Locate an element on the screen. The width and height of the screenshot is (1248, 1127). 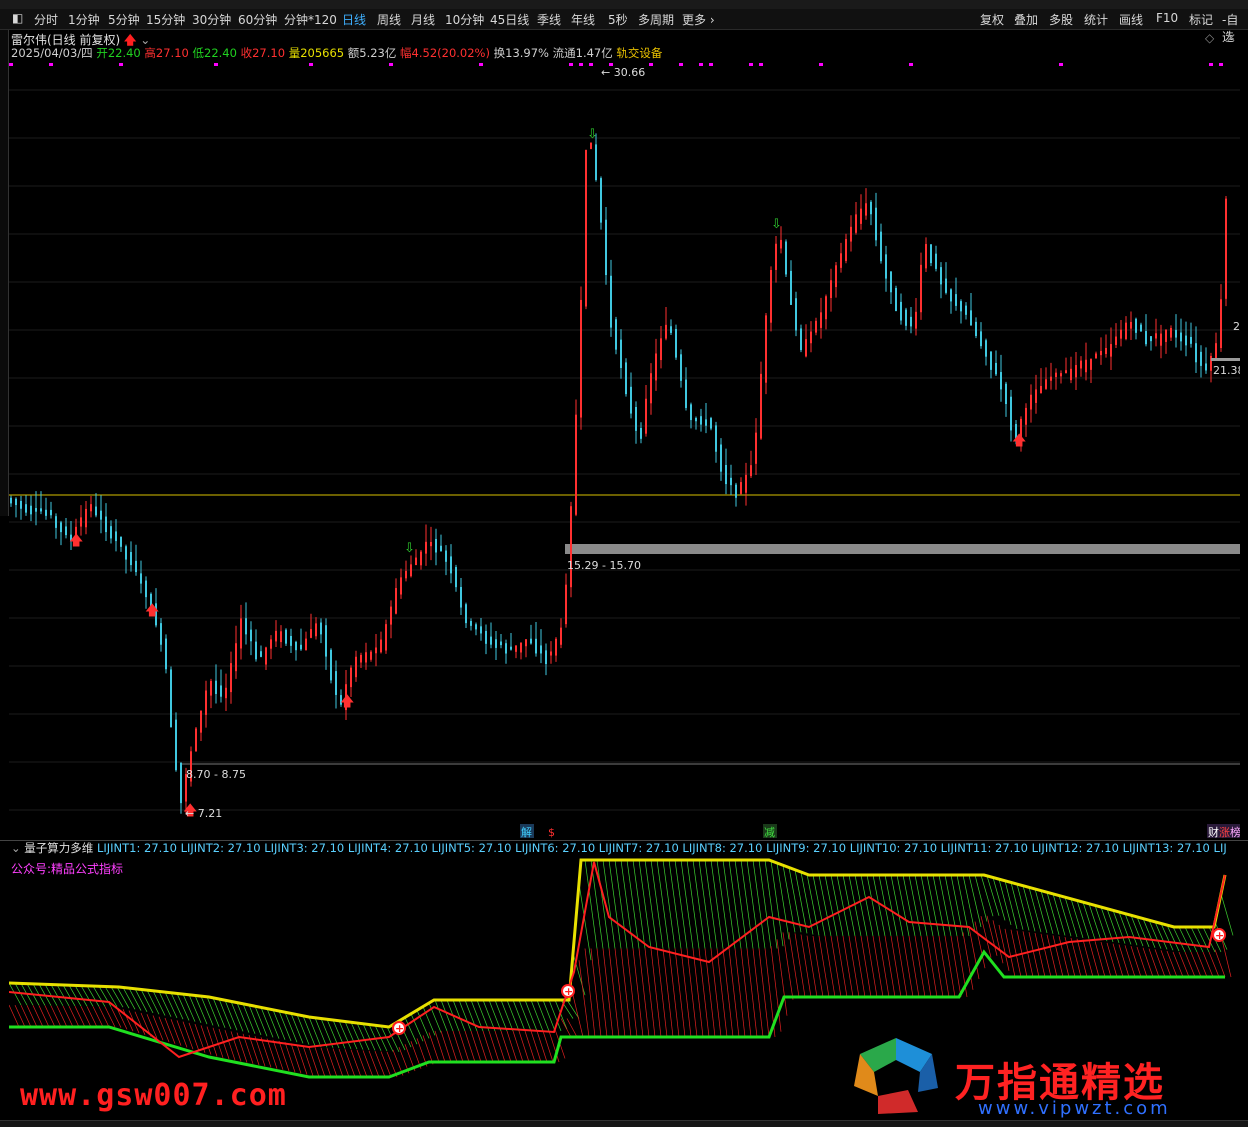
left-tab-strip is located at coordinates (4, 273).